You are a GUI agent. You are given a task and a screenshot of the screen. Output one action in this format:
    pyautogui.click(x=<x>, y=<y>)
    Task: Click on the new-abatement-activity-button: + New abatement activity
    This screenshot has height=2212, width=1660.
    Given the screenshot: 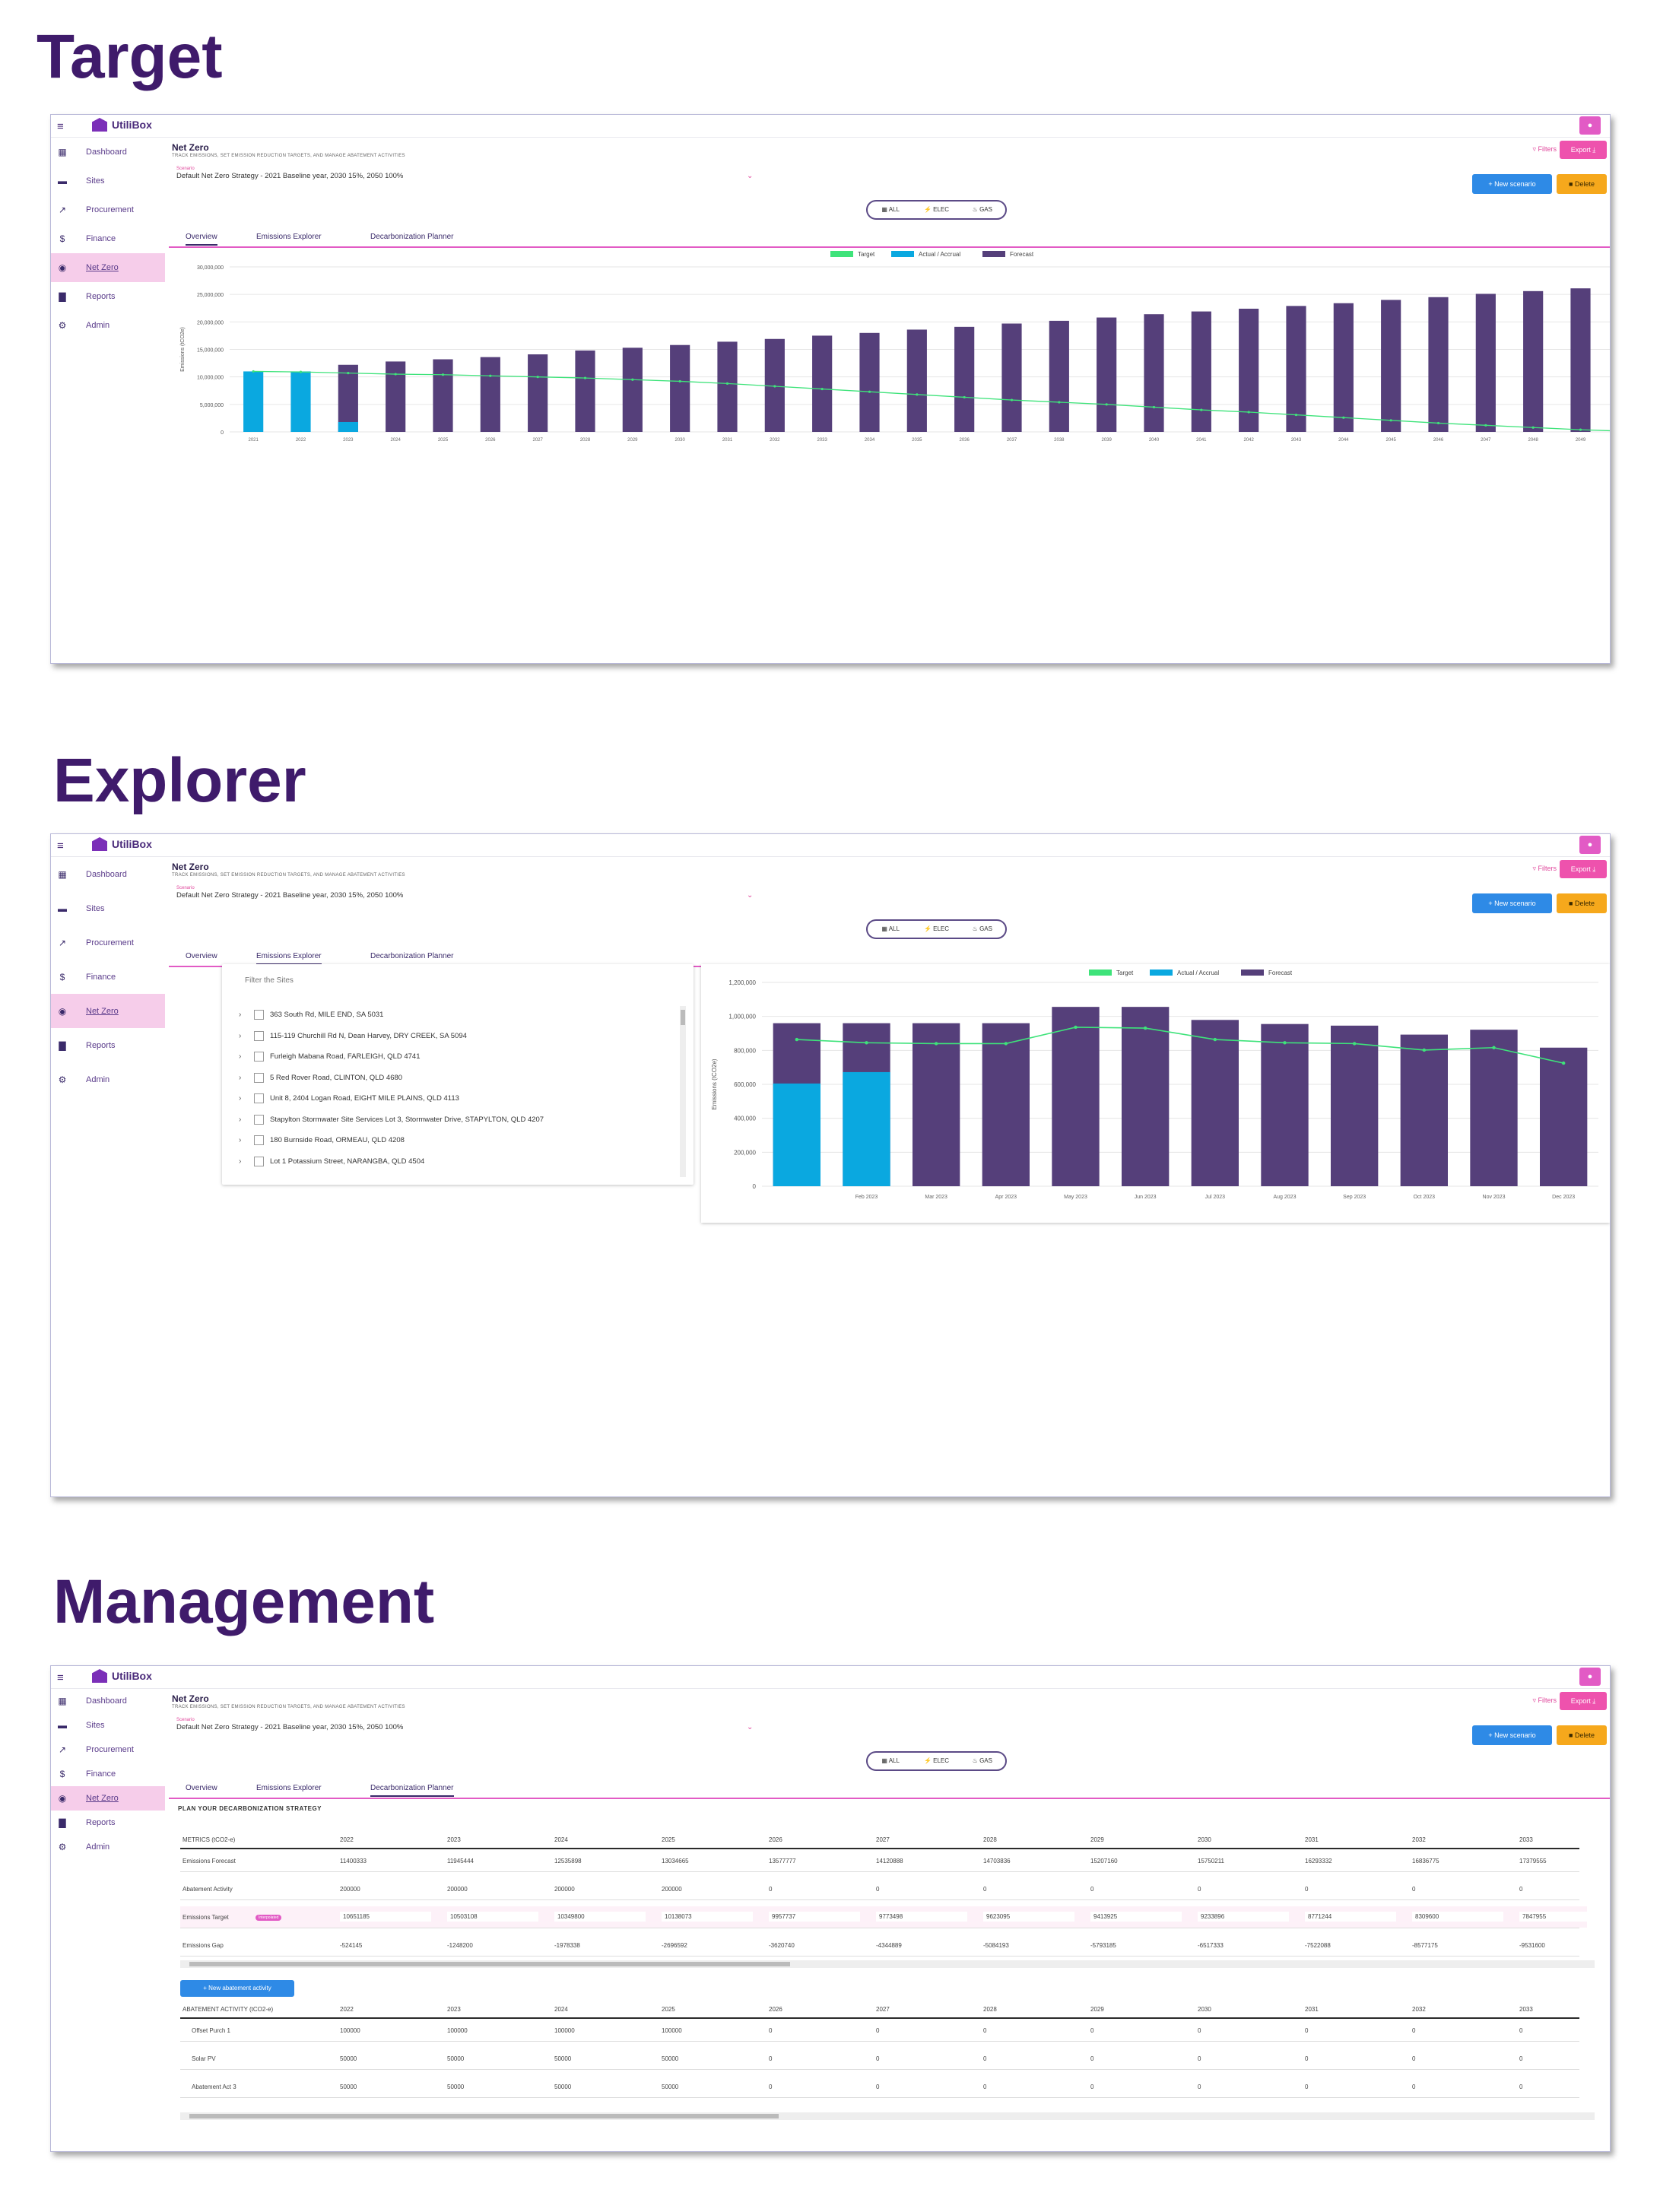 What is the action you would take?
    pyautogui.click(x=237, y=1988)
    